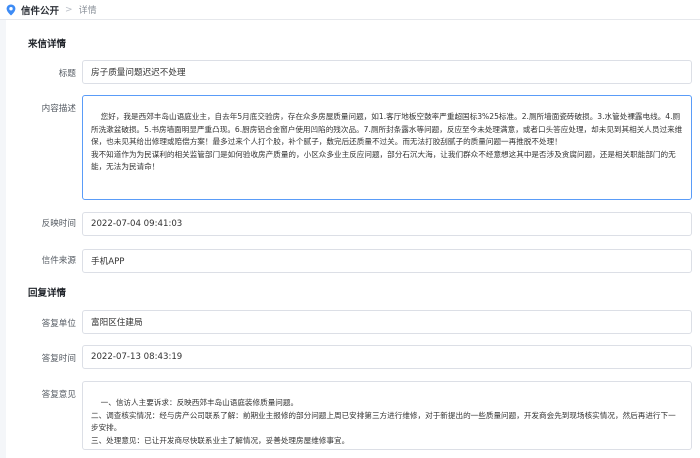 Image resolution: width=700 pixels, height=458 pixels. Describe the element at coordinates (350, 10) in the screenshot. I see `top-breadcrumb-bar: 信件公开 > 详情` at that location.